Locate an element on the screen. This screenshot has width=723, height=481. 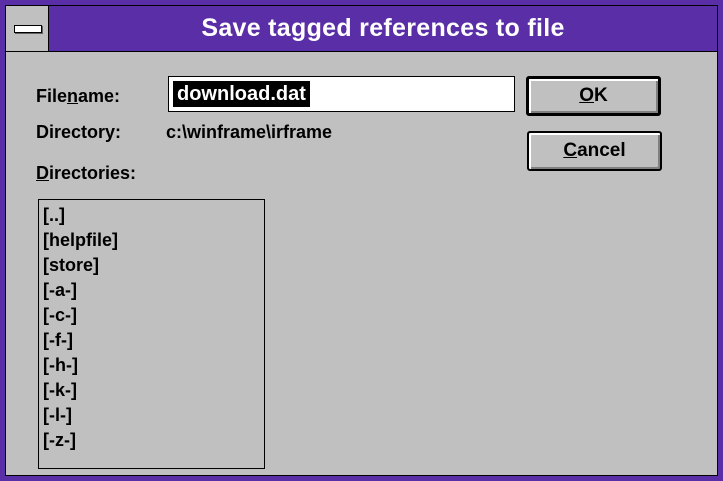
list-item: [-z-] is located at coordinates (153, 440).